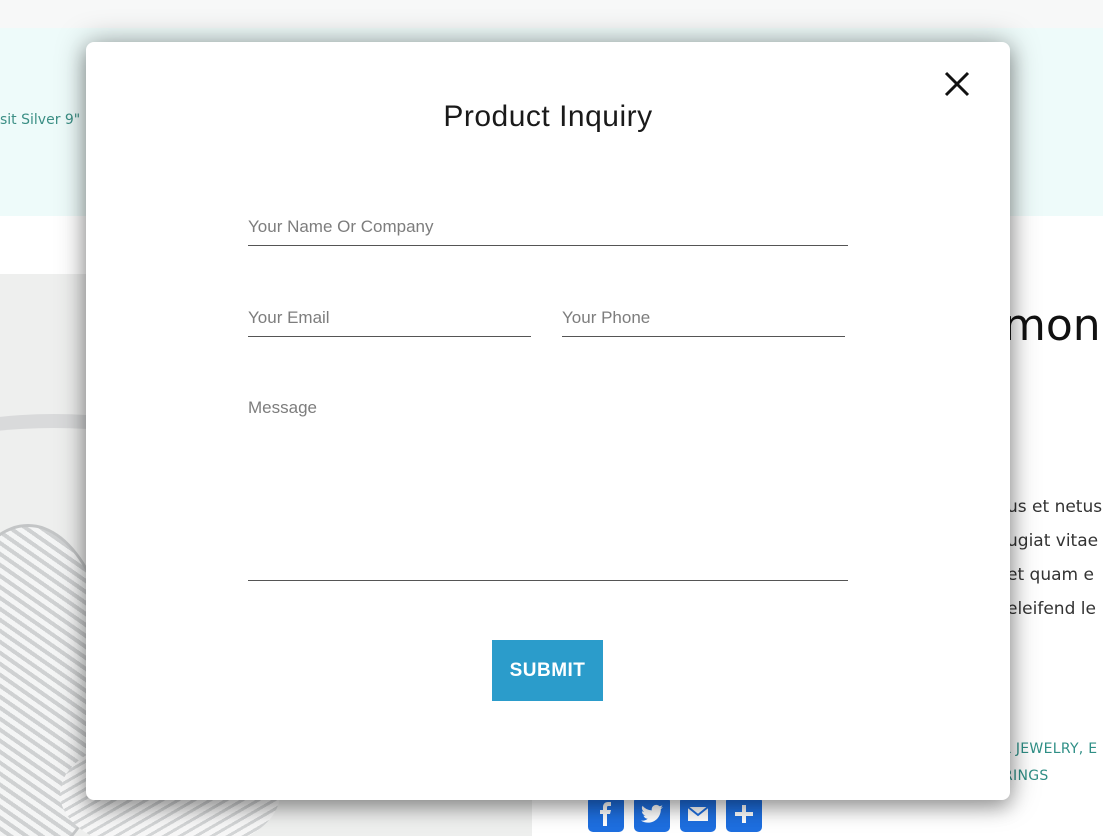 The image size is (1103, 836). What do you see at coordinates (548, 116) in the screenshot?
I see `modal-title: Product Inquiry` at bounding box center [548, 116].